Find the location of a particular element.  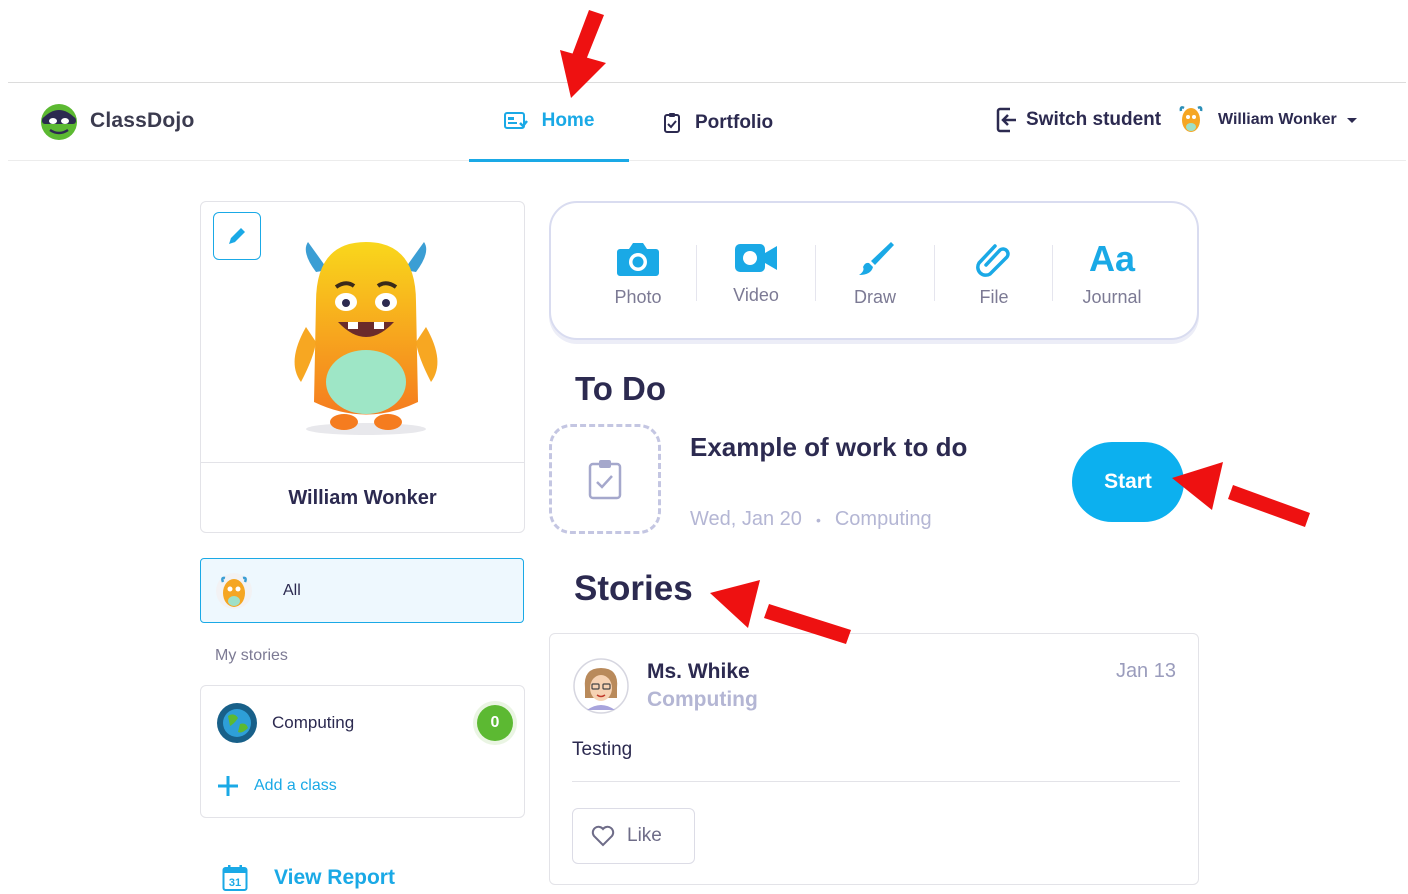

heart-icon is located at coordinates (603, 836).